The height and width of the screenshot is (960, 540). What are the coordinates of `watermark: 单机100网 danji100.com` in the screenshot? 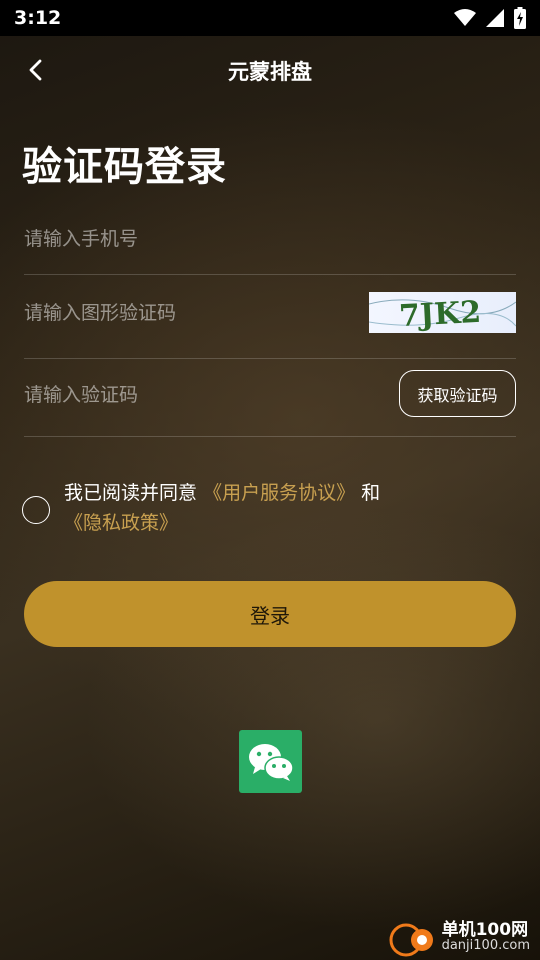 It's located at (458, 938).